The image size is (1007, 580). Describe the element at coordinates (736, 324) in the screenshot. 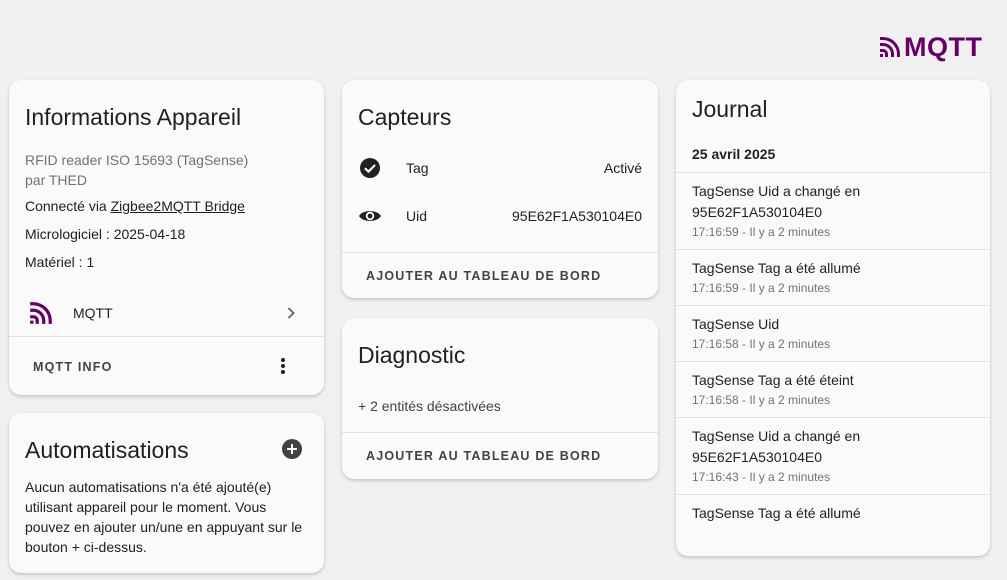

I see `logbook-message: TagSense Uid` at that location.